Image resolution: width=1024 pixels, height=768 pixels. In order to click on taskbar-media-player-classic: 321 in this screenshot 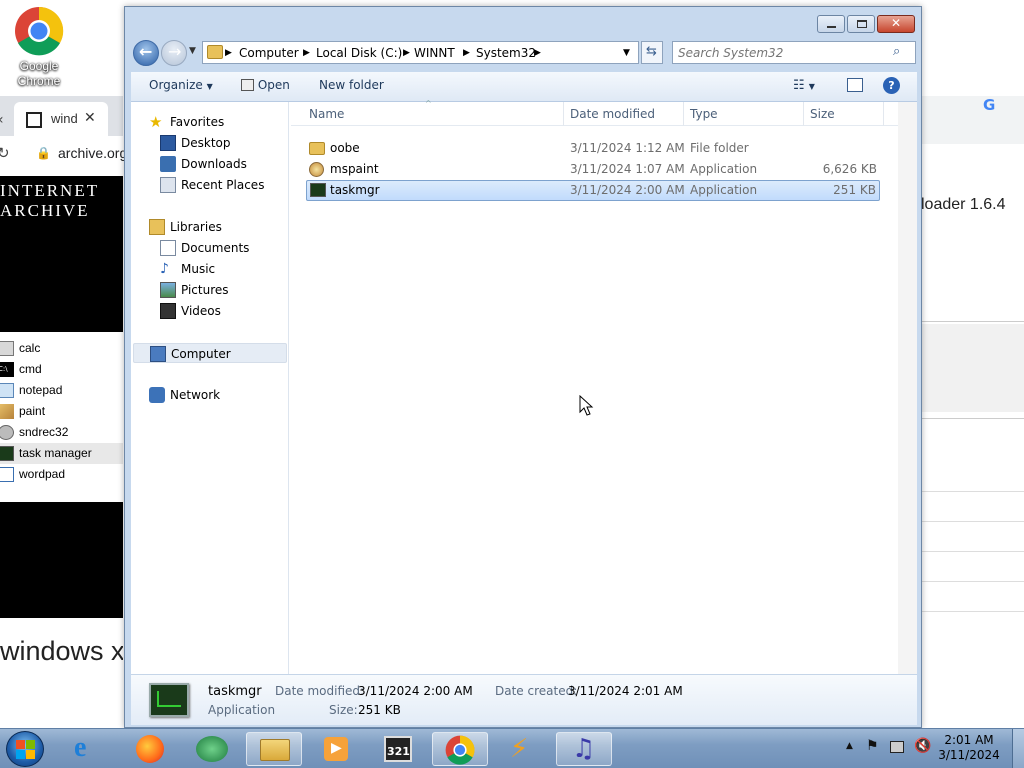, I will do `click(398, 749)`.